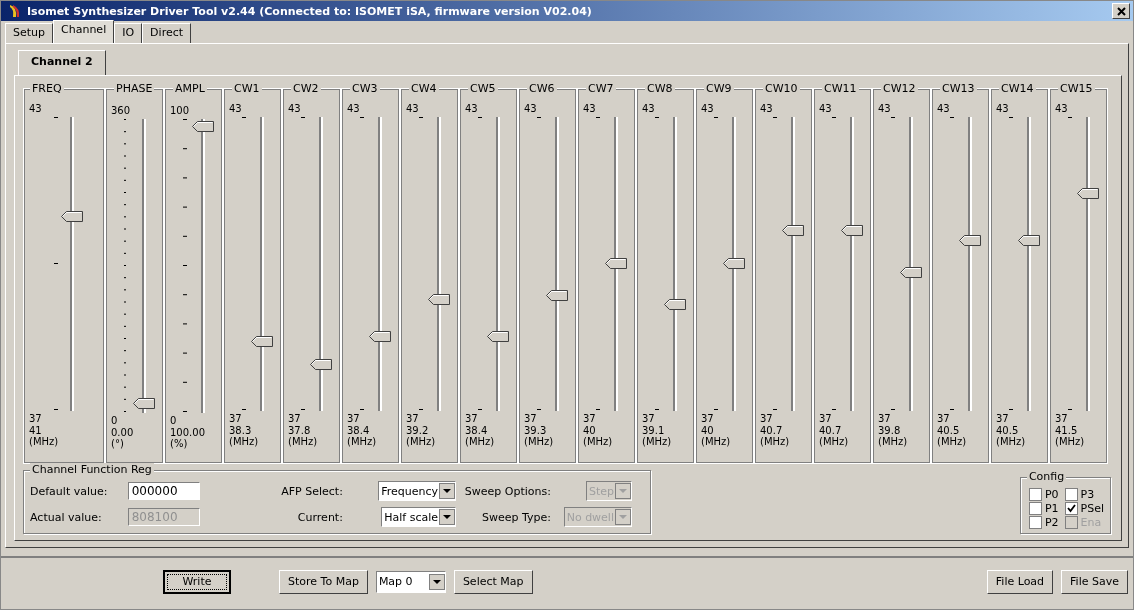 This screenshot has width=1134, height=610. I want to click on store-button: Store To Map, so click(323, 581).